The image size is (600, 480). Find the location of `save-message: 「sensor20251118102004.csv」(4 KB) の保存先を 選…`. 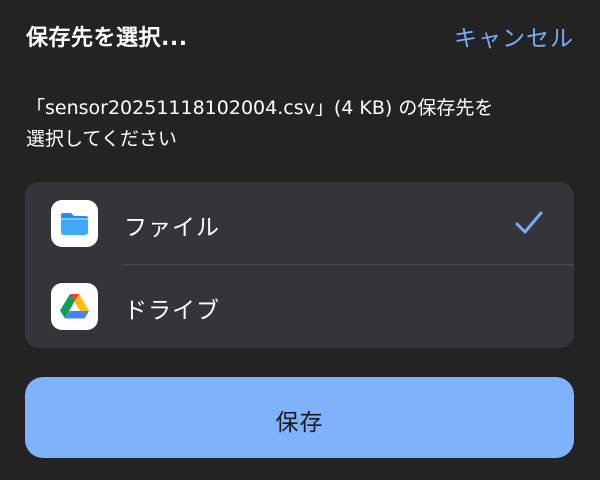

save-message: 「sensor20251118102004.csv」(4 KB) の保存先を 選… is located at coordinates (306, 124).